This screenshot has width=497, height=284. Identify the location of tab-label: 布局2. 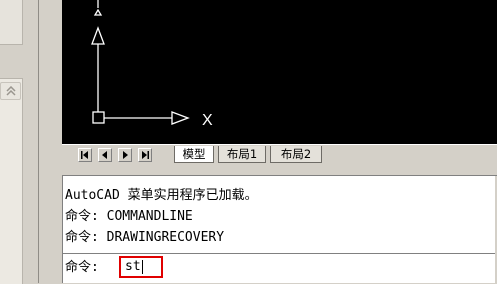
(296, 154).